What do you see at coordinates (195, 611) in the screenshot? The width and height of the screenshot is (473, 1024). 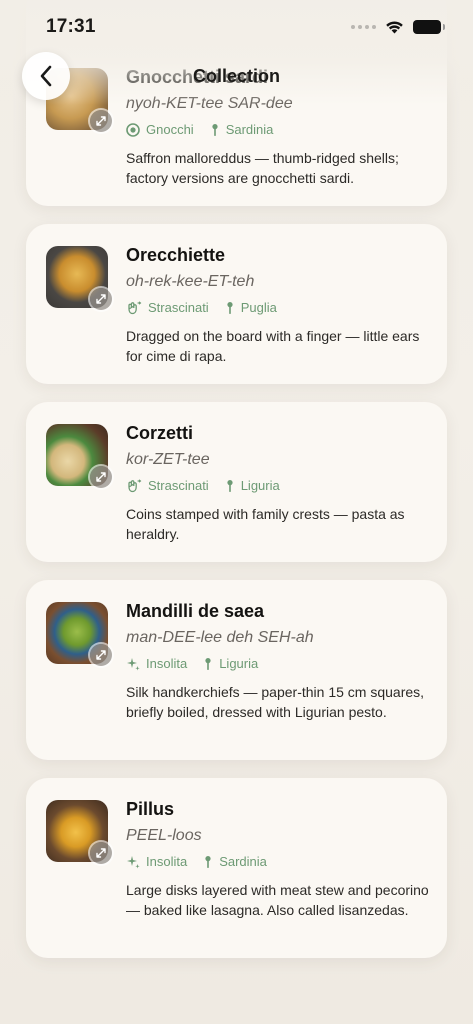 I see `pasta-name: Mandilli de saea` at bounding box center [195, 611].